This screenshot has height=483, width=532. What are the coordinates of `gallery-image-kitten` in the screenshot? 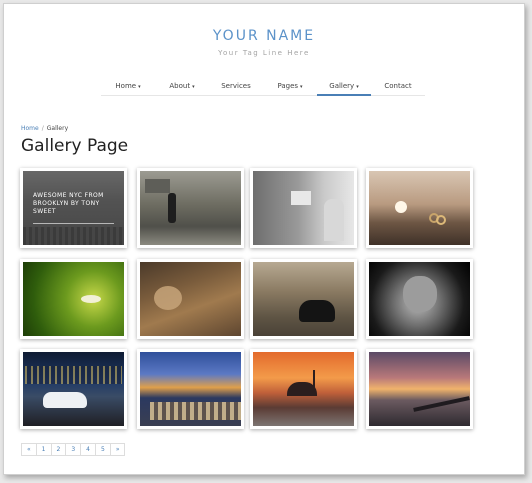 It's located at (419, 299).